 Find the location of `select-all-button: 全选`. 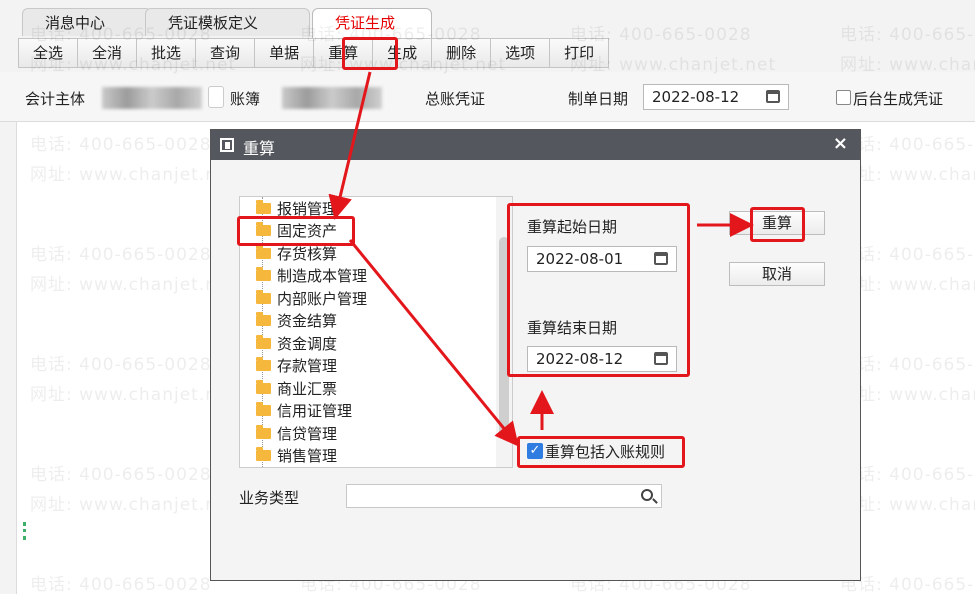

select-all-button: 全选 is located at coordinates (48, 53).